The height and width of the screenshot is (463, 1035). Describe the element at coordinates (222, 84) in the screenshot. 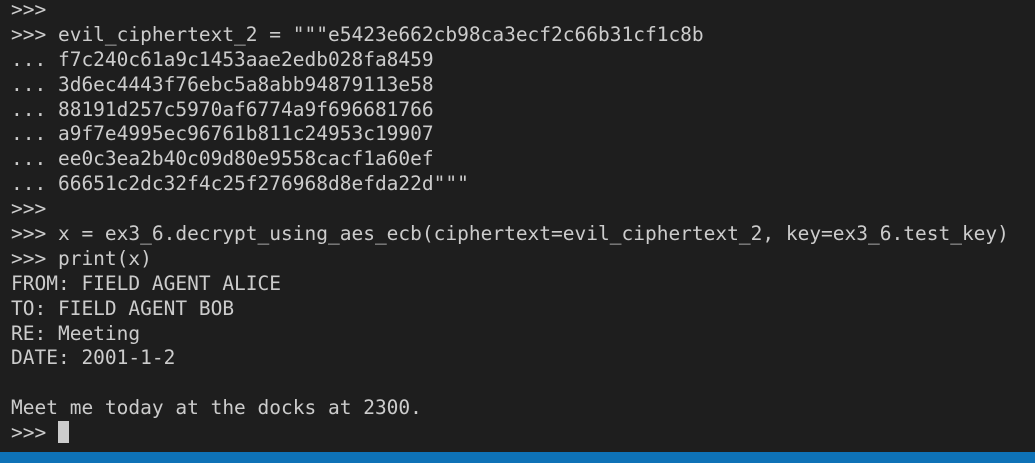

I see `terminal-line: ... 3d6ec4443f76ebc5a8abb94879113e58` at that location.